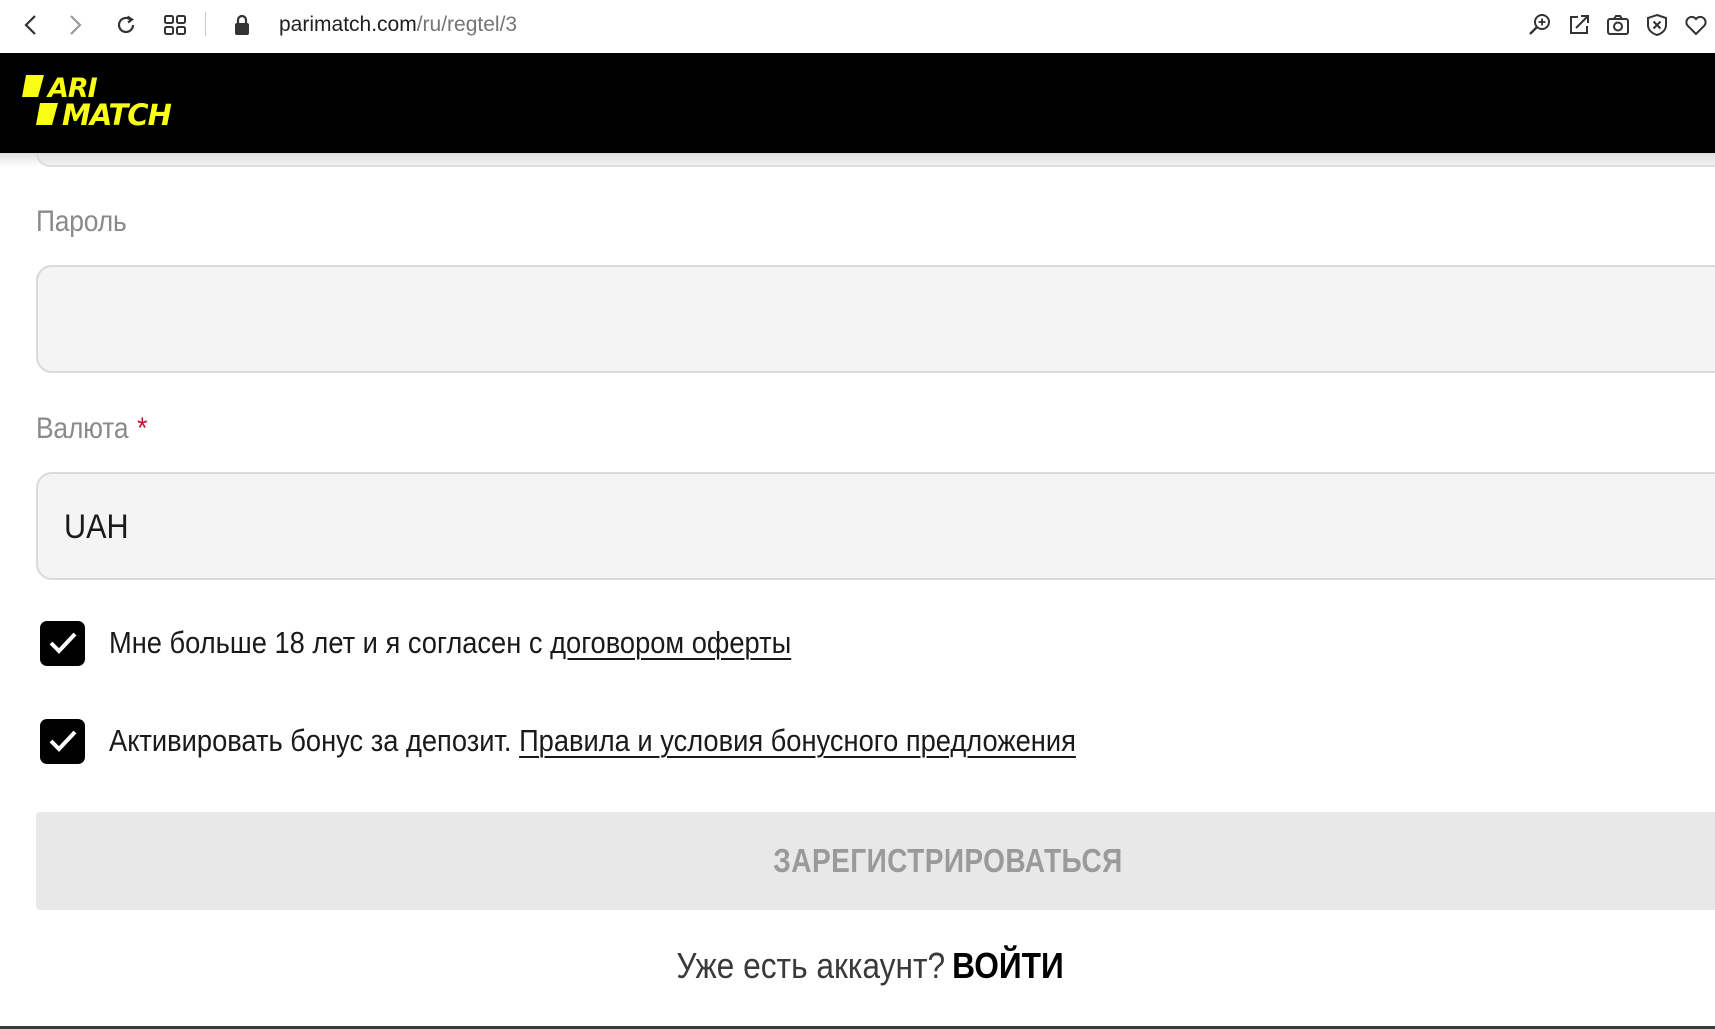  What do you see at coordinates (142, 428) in the screenshot?
I see `required-star: *` at bounding box center [142, 428].